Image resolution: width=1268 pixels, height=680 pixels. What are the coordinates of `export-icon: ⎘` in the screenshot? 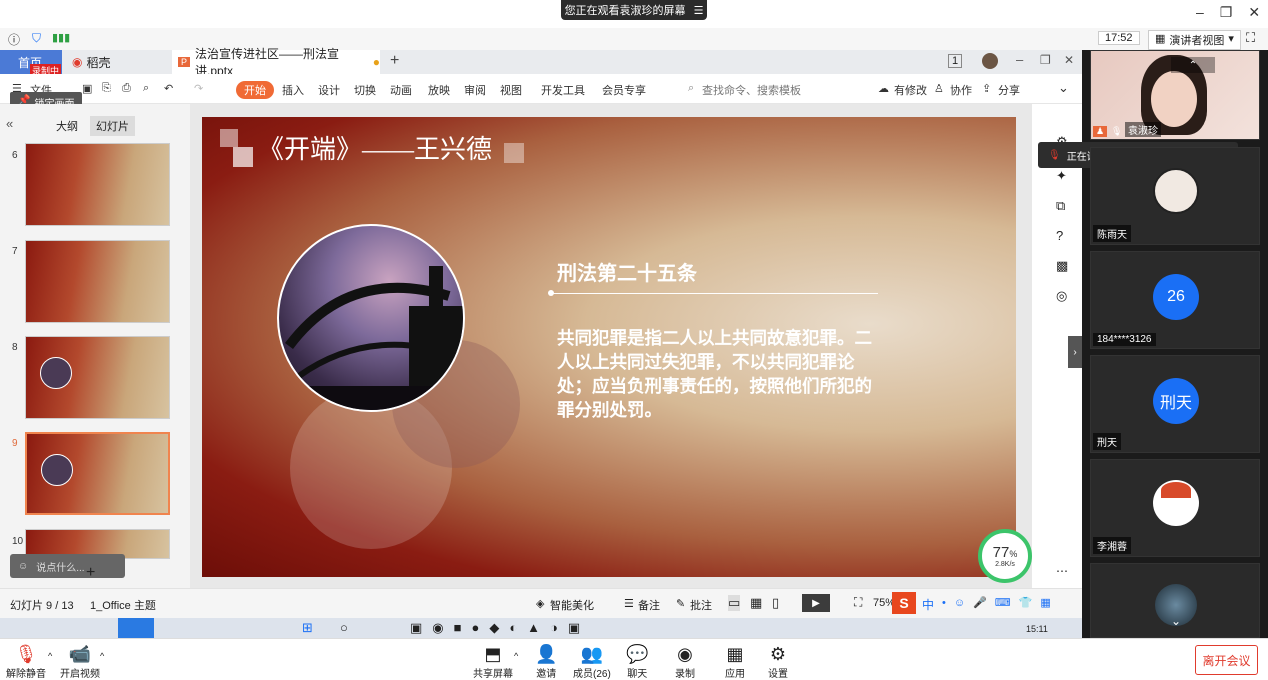 It's located at (106, 88).